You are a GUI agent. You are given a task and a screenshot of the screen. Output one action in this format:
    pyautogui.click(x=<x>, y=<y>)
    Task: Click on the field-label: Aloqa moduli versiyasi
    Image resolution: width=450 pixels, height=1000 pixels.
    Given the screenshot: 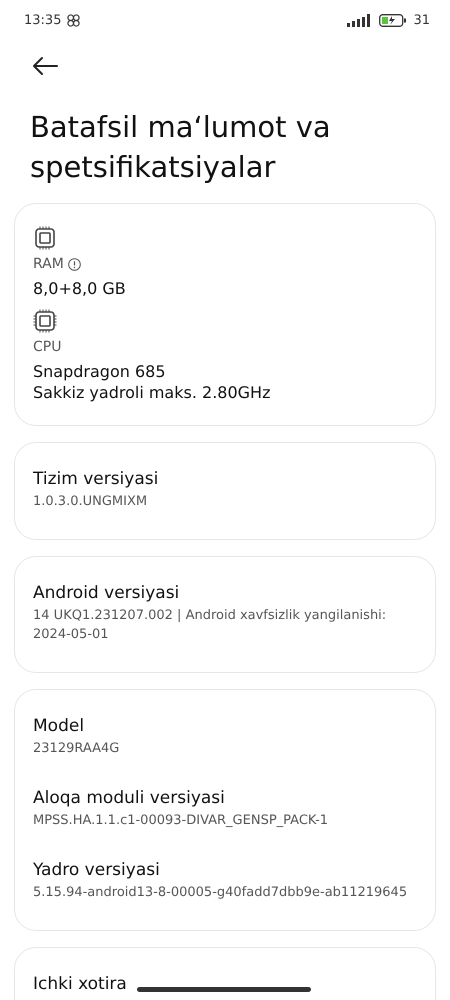 What is the action you would take?
    pyautogui.click(x=129, y=798)
    